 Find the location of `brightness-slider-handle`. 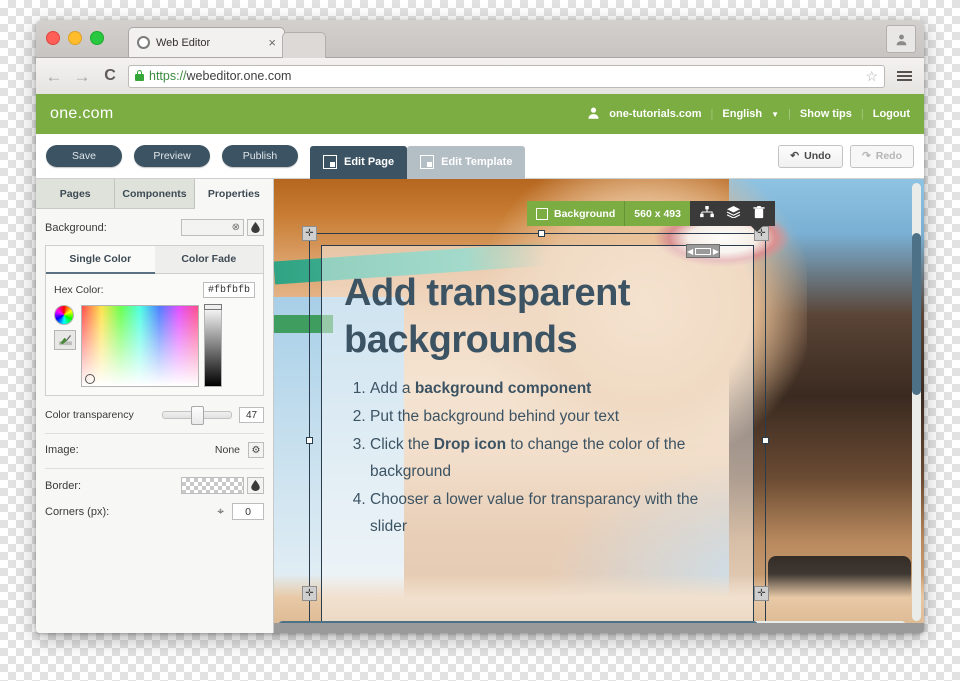

brightness-slider-handle is located at coordinates (213, 307).